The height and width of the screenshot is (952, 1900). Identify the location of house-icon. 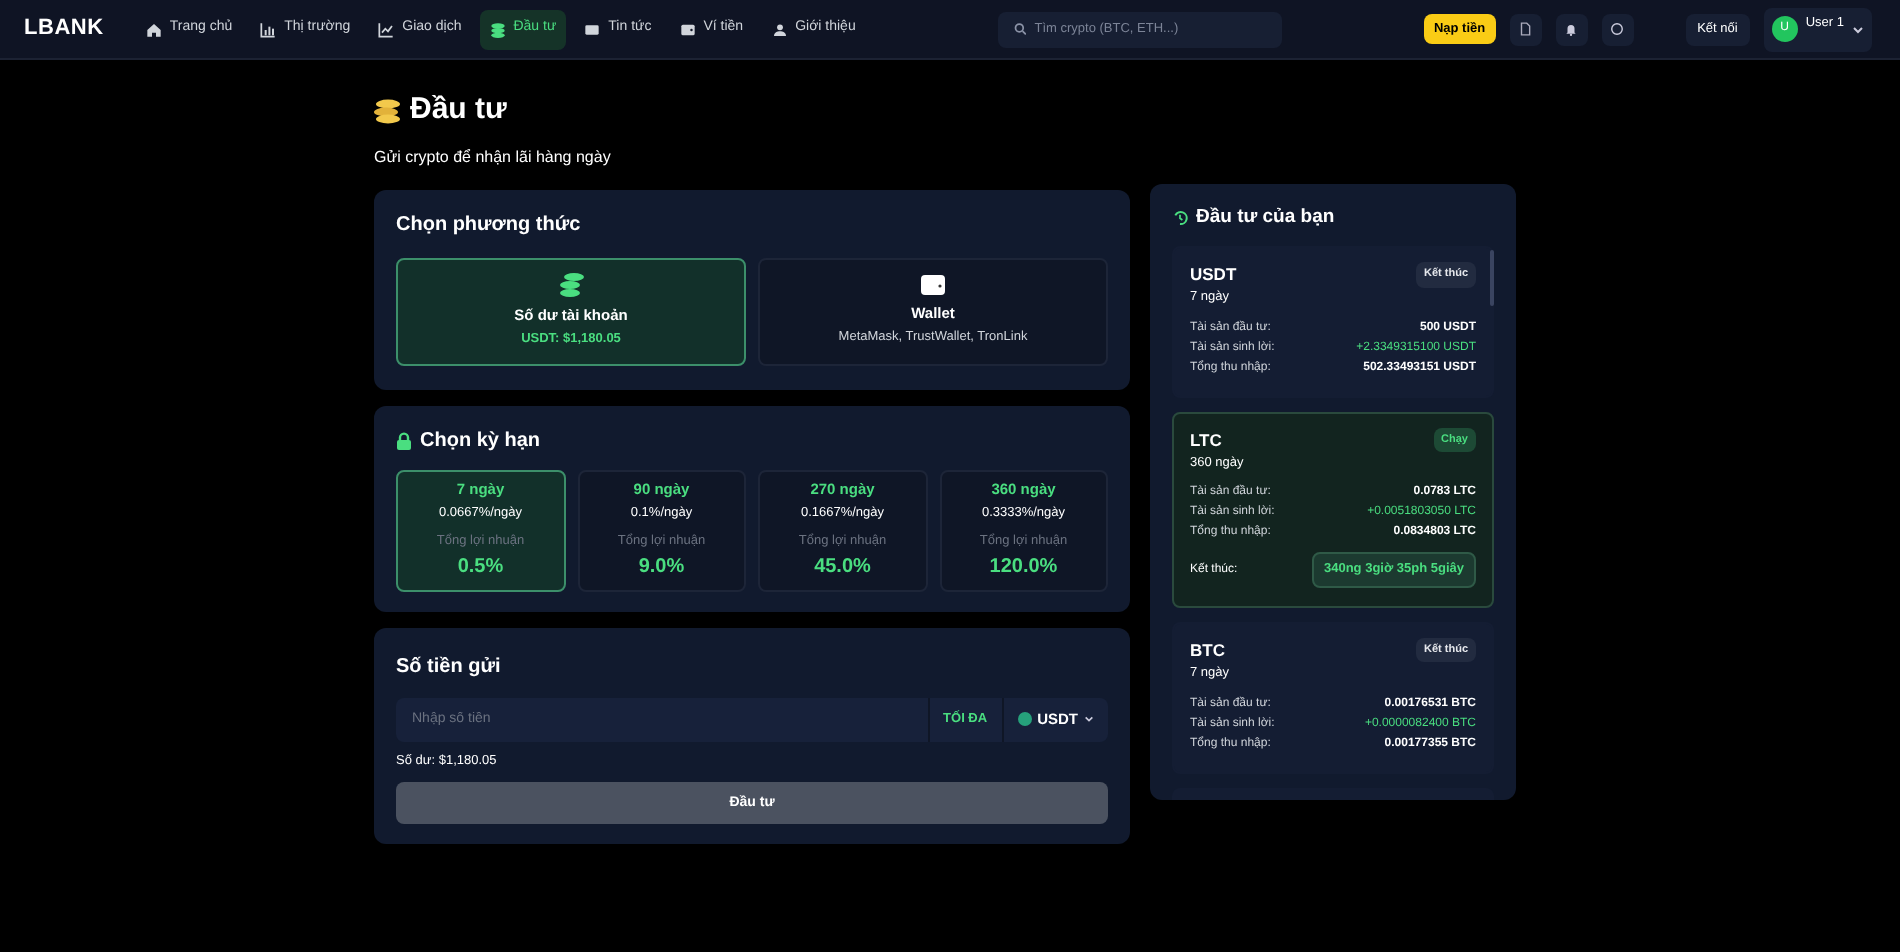
(153, 29).